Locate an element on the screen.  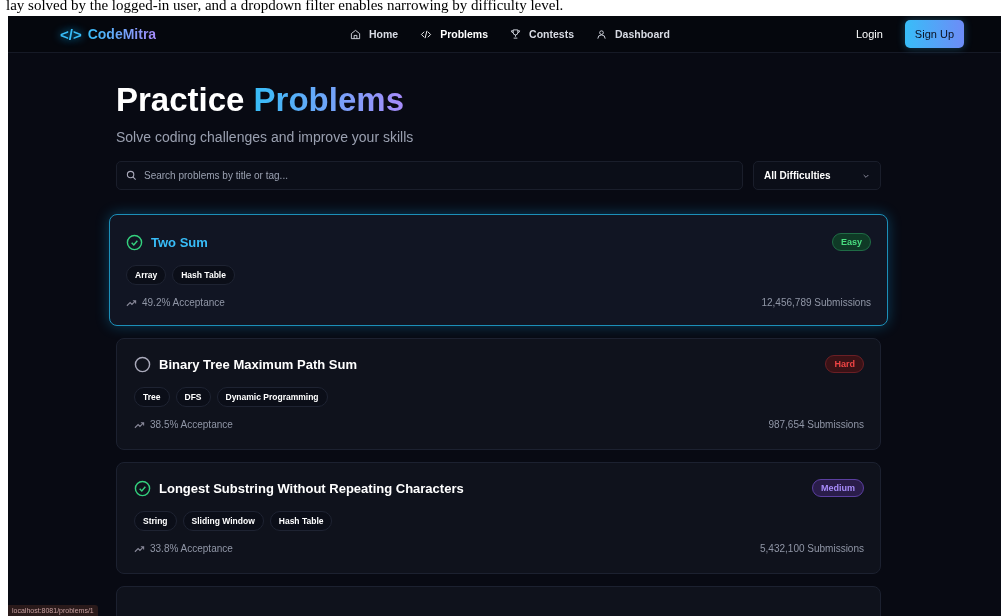
difficulty-badge: Hard is located at coordinates (844, 364).